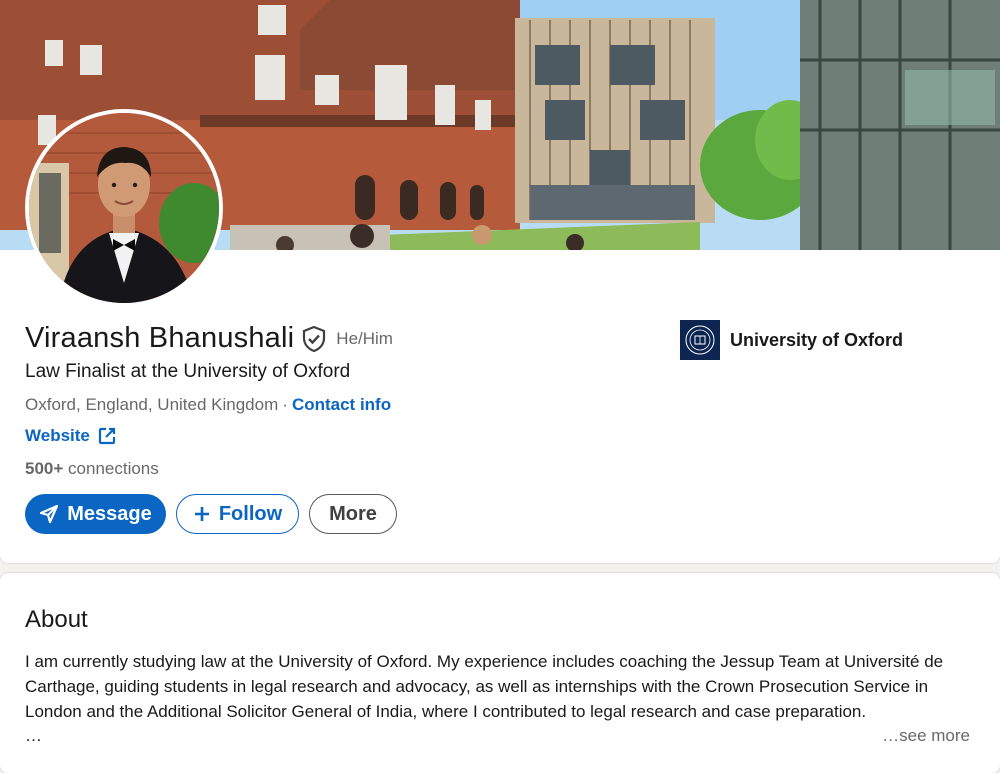 Image resolution: width=1000 pixels, height=773 pixels. I want to click on plus-icon, so click(202, 514).